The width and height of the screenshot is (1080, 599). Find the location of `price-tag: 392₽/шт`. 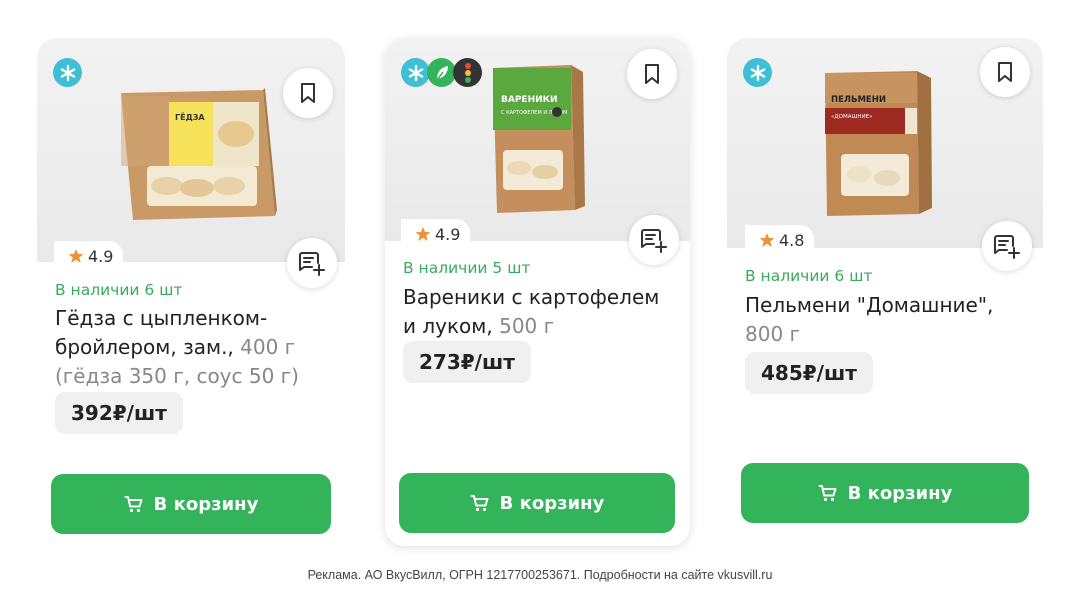

price-tag: 392₽/шт is located at coordinates (119, 413).